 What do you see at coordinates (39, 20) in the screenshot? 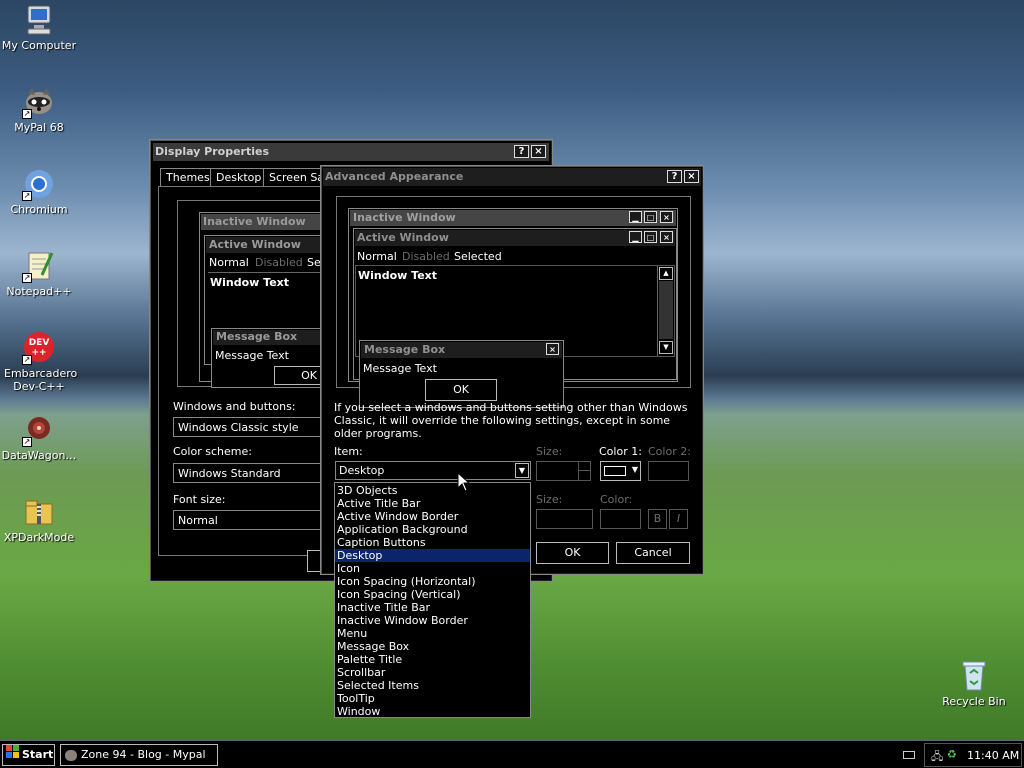
I see `computer-icon` at bounding box center [39, 20].